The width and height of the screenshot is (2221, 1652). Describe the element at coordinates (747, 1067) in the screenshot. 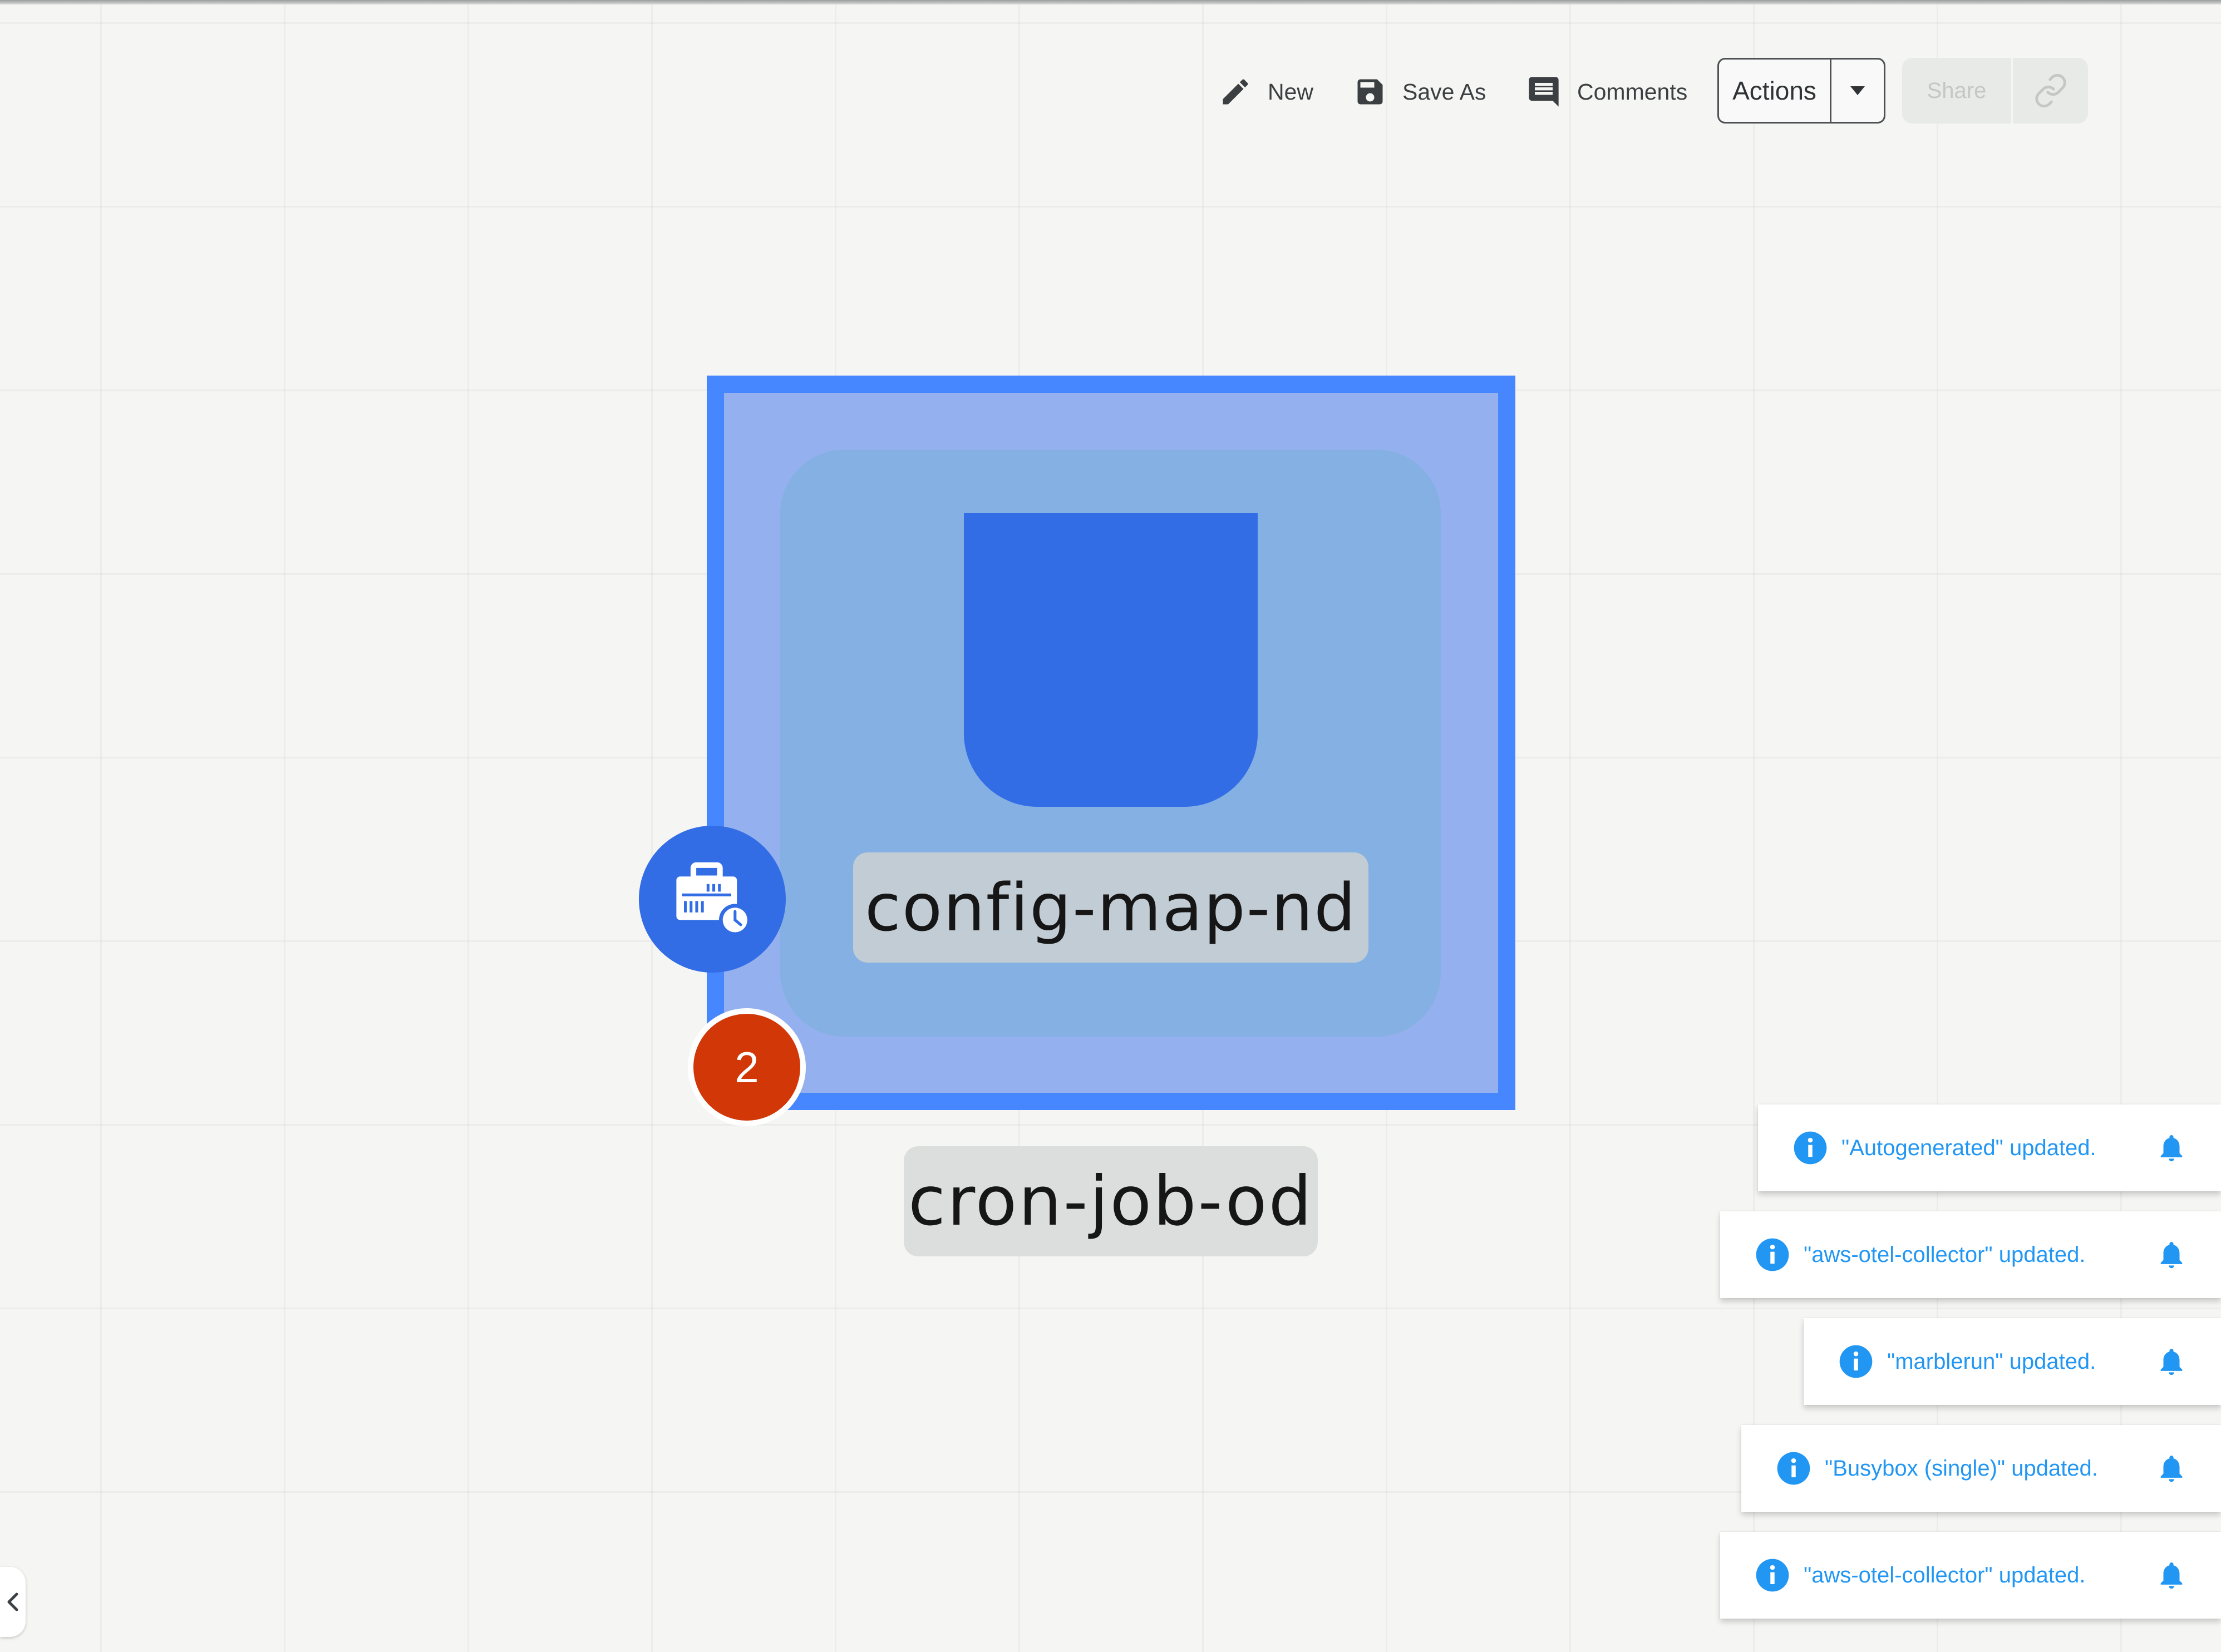

I see `notification-count-badge: 2` at that location.